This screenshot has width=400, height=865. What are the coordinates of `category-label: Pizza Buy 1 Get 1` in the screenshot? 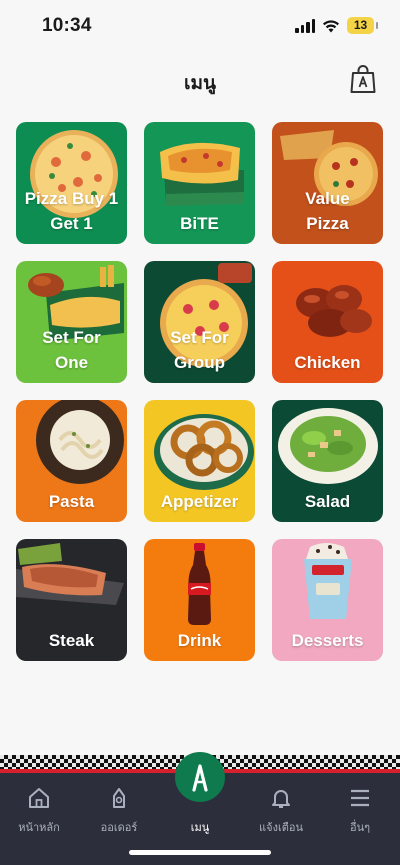 It's located at (71, 211).